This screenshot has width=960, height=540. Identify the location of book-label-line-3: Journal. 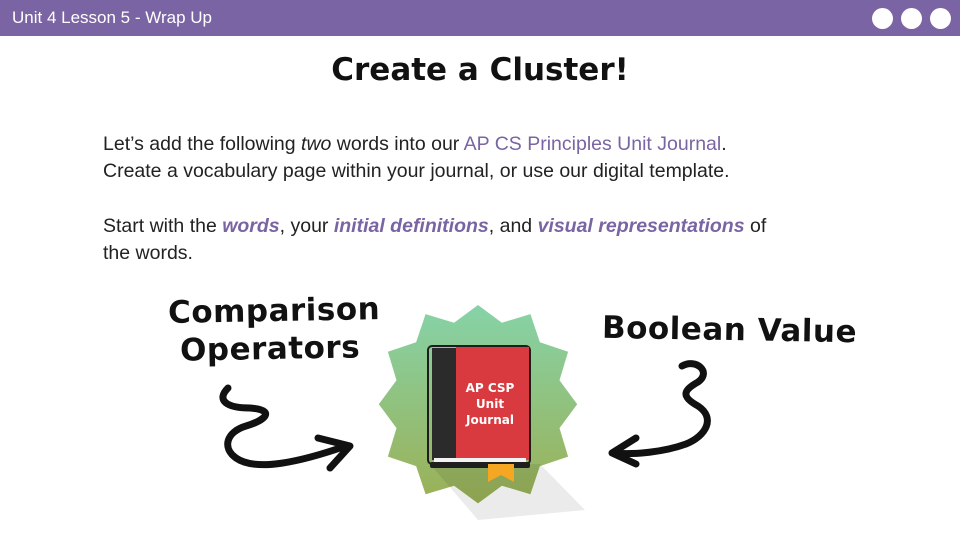
(490, 420).